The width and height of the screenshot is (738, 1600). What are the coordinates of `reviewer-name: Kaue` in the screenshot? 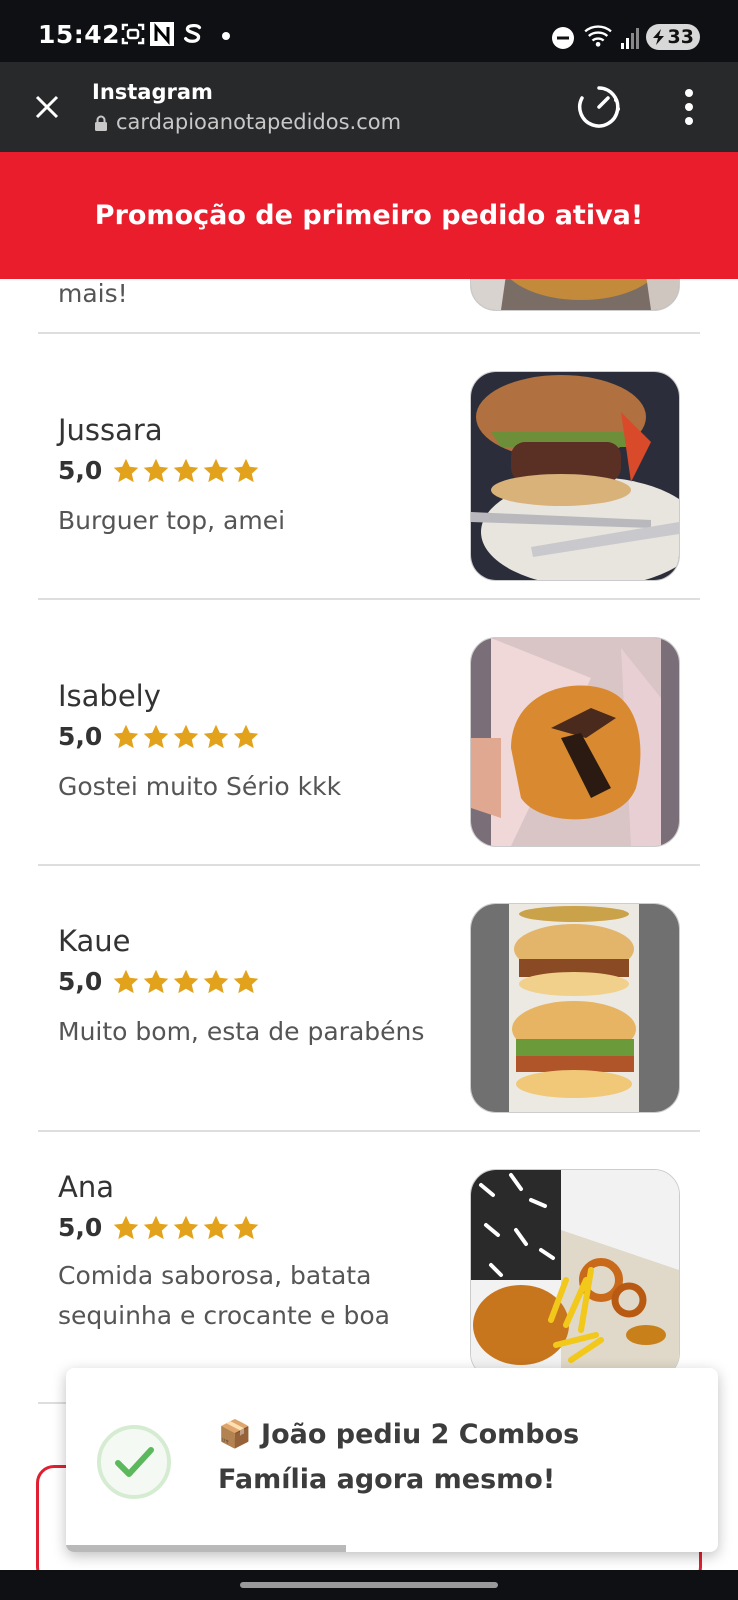 It's located at (94, 941).